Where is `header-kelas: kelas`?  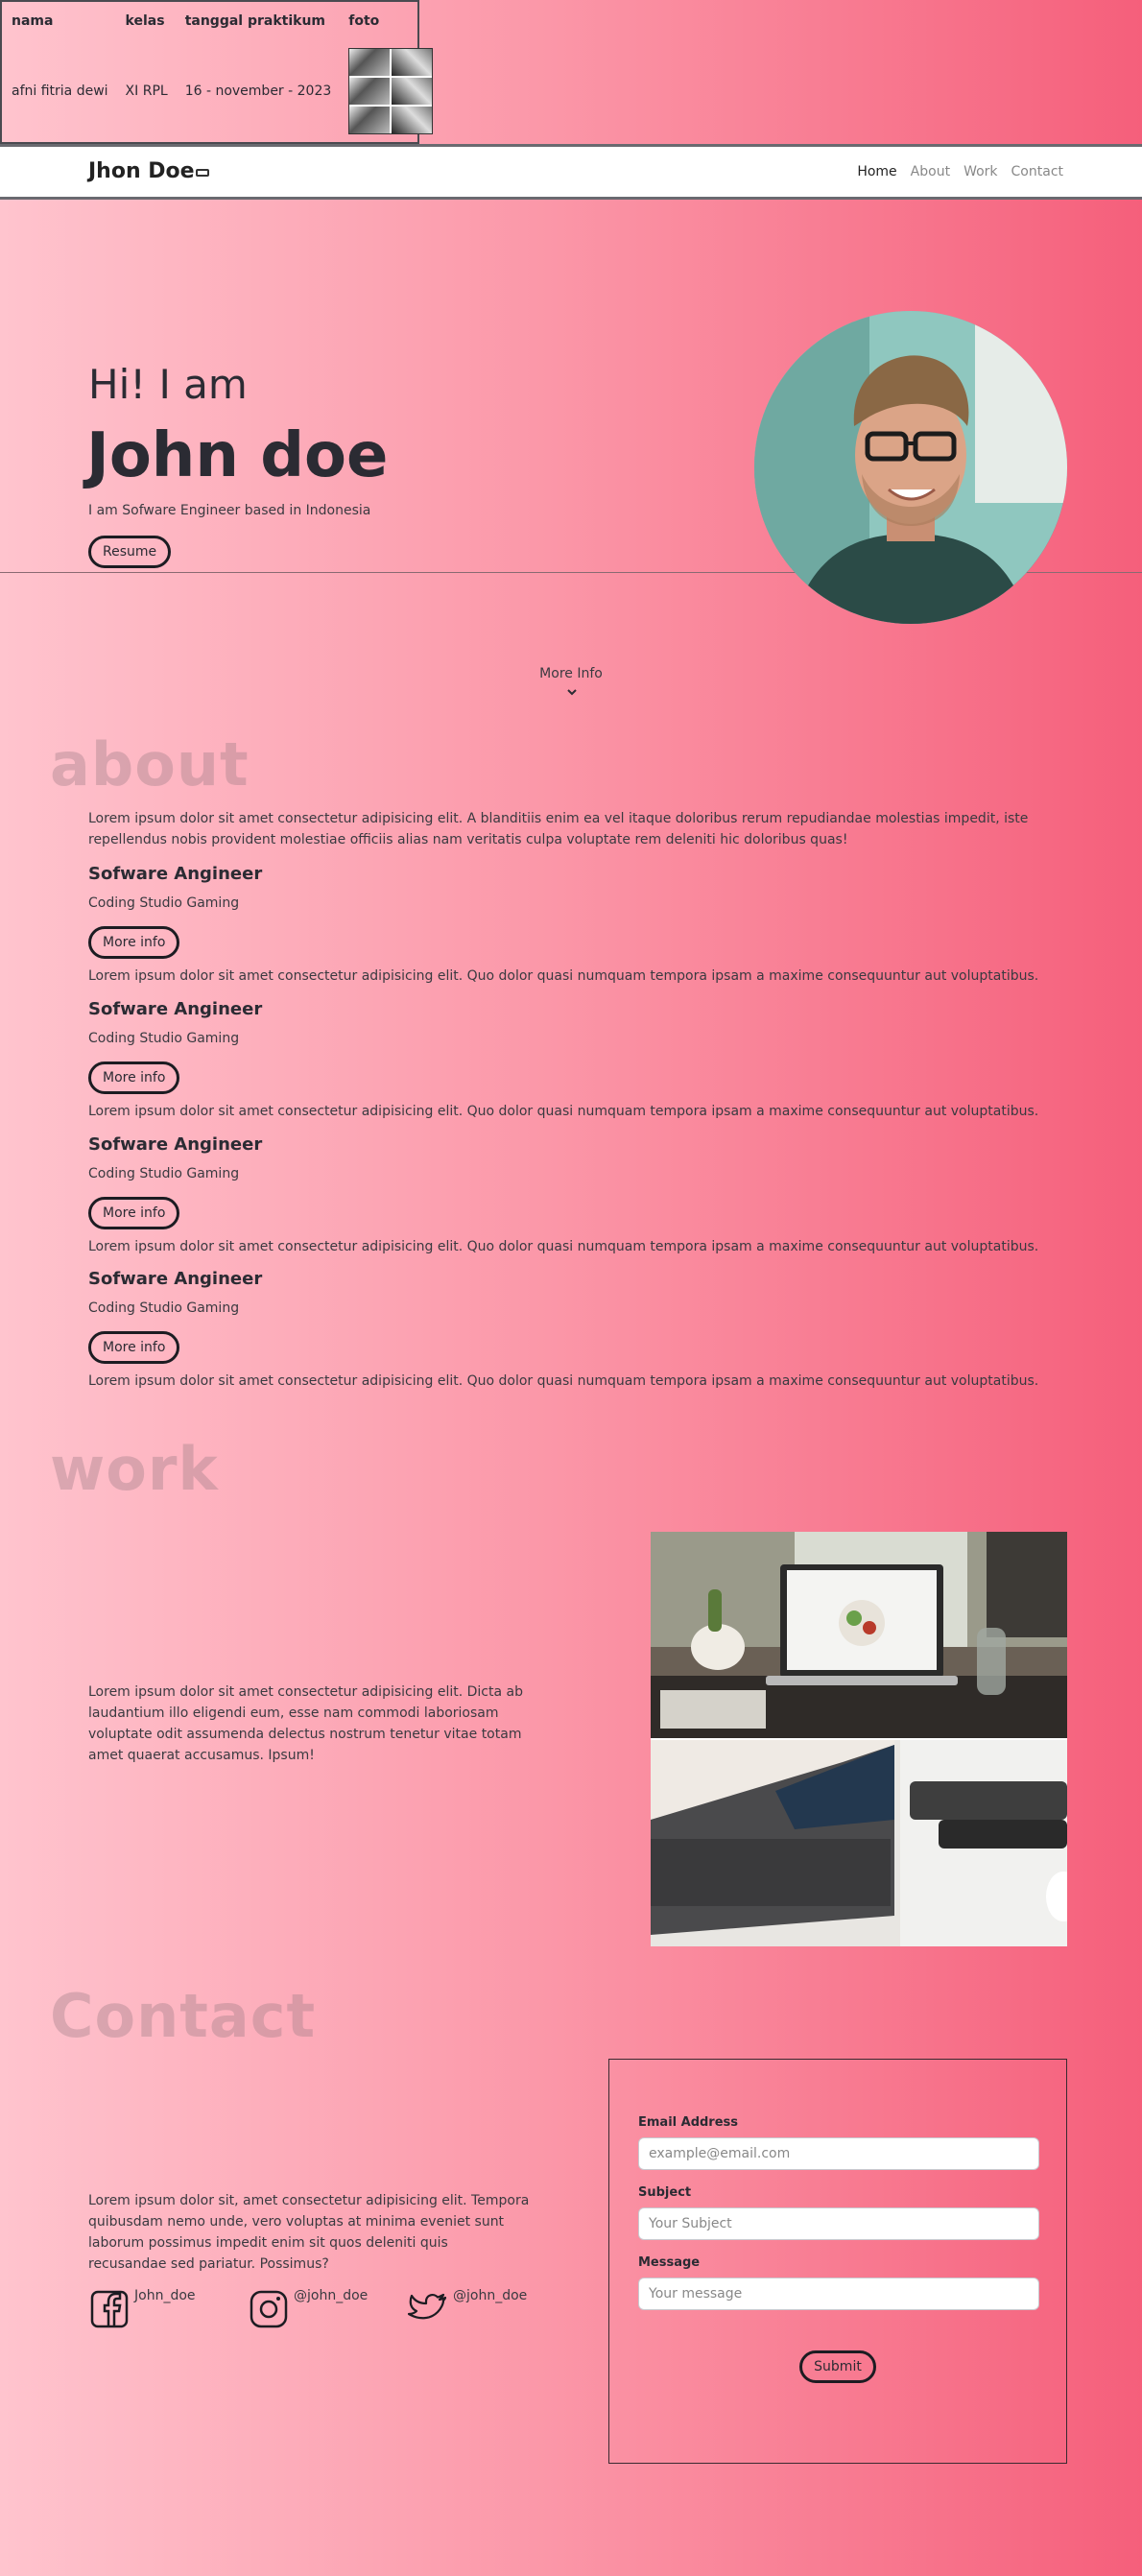
header-kelas: kelas is located at coordinates (145, 21).